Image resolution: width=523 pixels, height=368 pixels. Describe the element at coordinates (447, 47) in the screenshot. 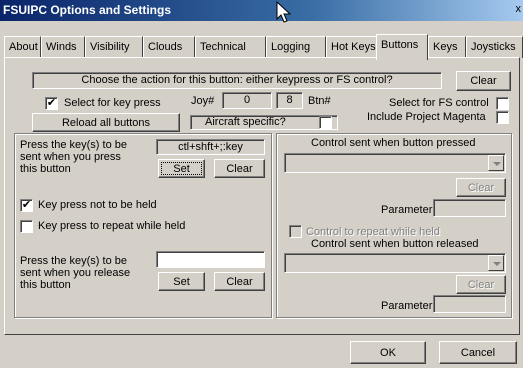

I see `tab-keys: Keys` at that location.